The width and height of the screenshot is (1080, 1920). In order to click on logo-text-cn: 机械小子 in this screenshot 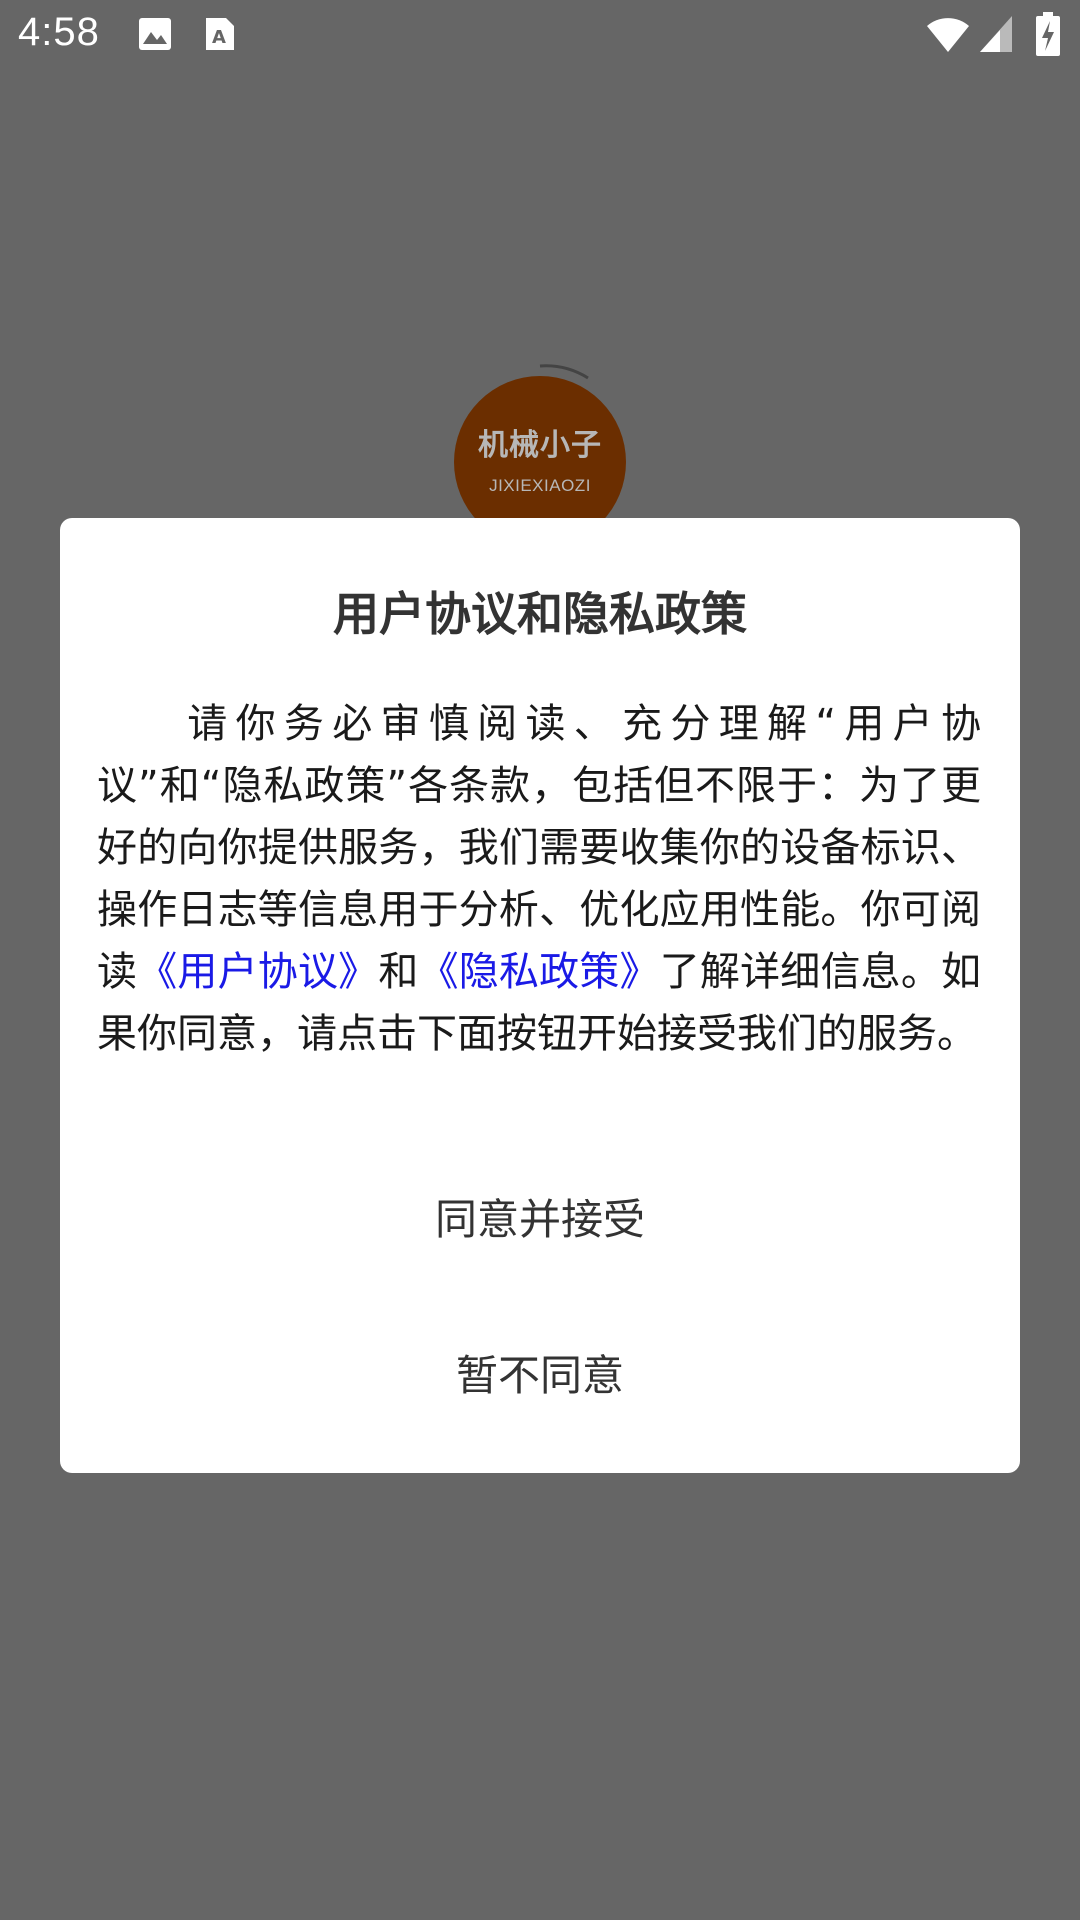, I will do `click(540, 445)`.